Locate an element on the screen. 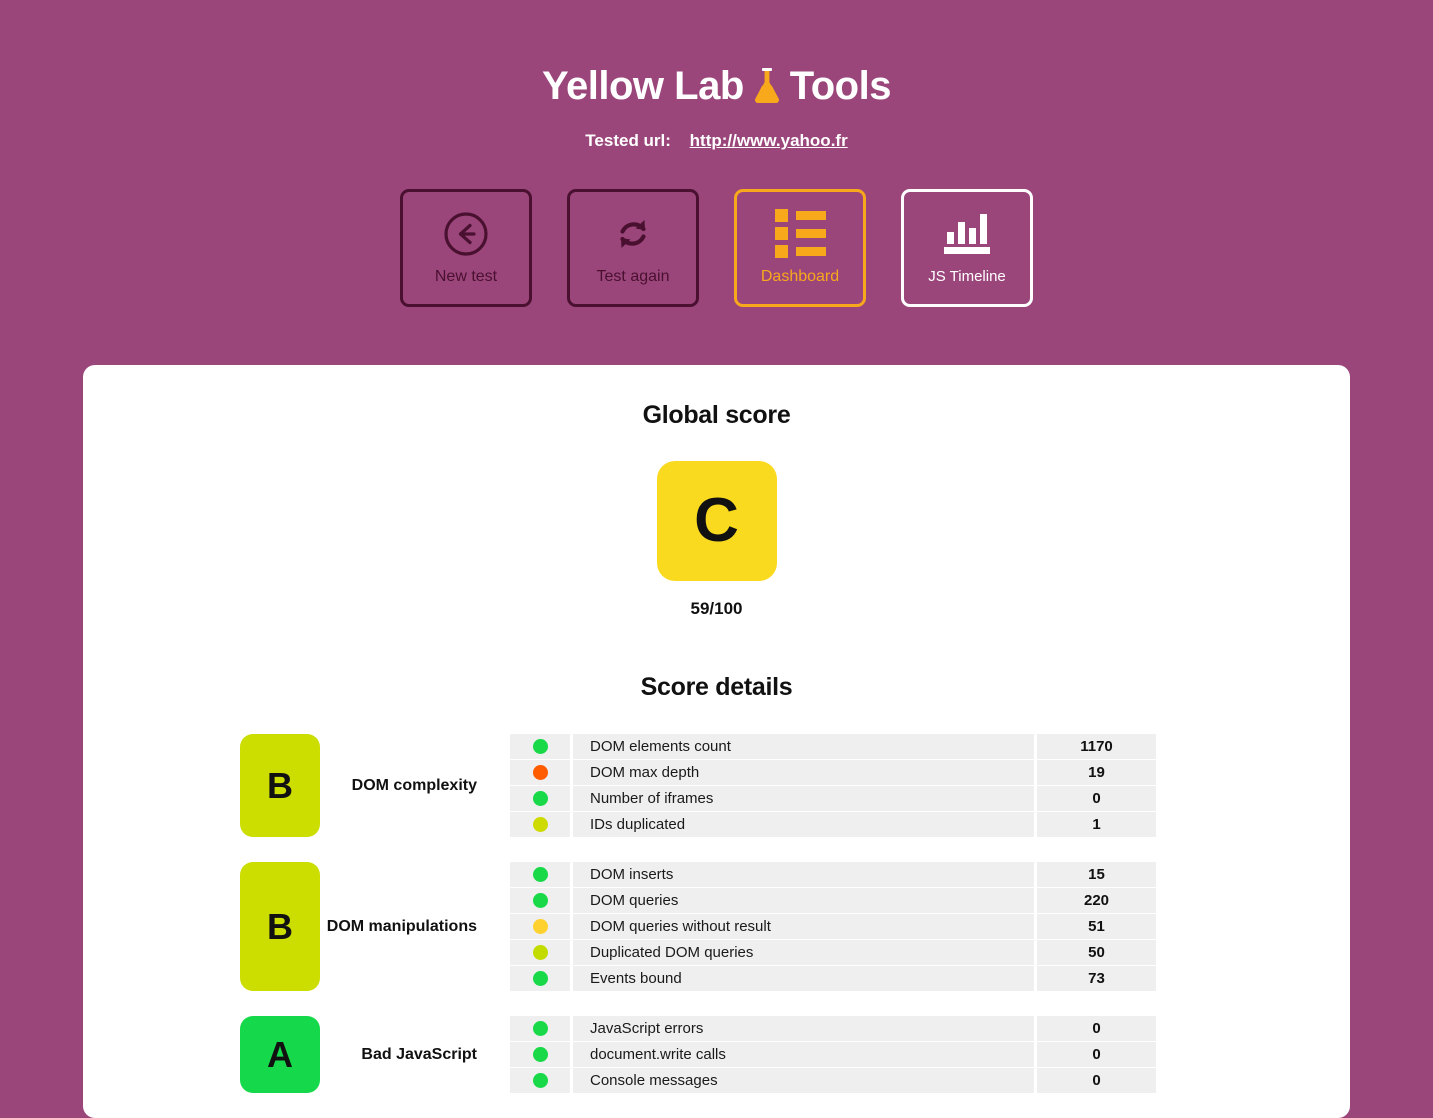 Image resolution: width=1433 pixels, height=1118 pixels. app-title-before: Yellow Lab is located at coordinates (643, 86).